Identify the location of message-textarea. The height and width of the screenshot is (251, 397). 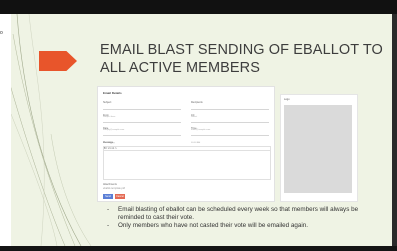
(187, 165).